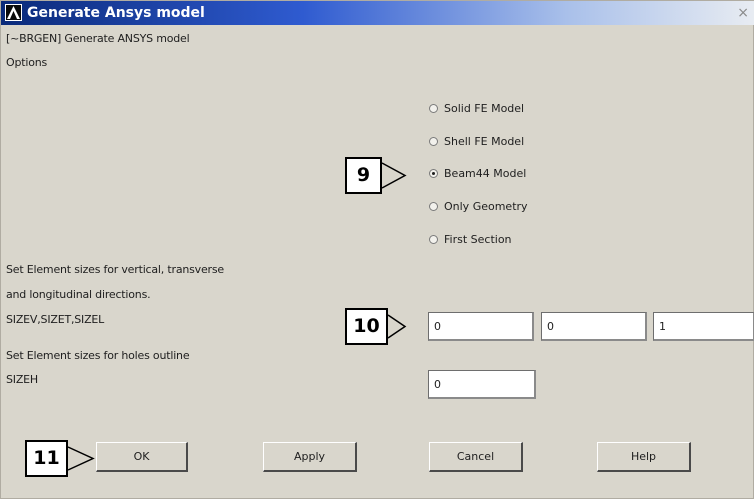  Describe the element at coordinates (363, 175) in the screenshot. I see `callout-9-number: 9` at that location.